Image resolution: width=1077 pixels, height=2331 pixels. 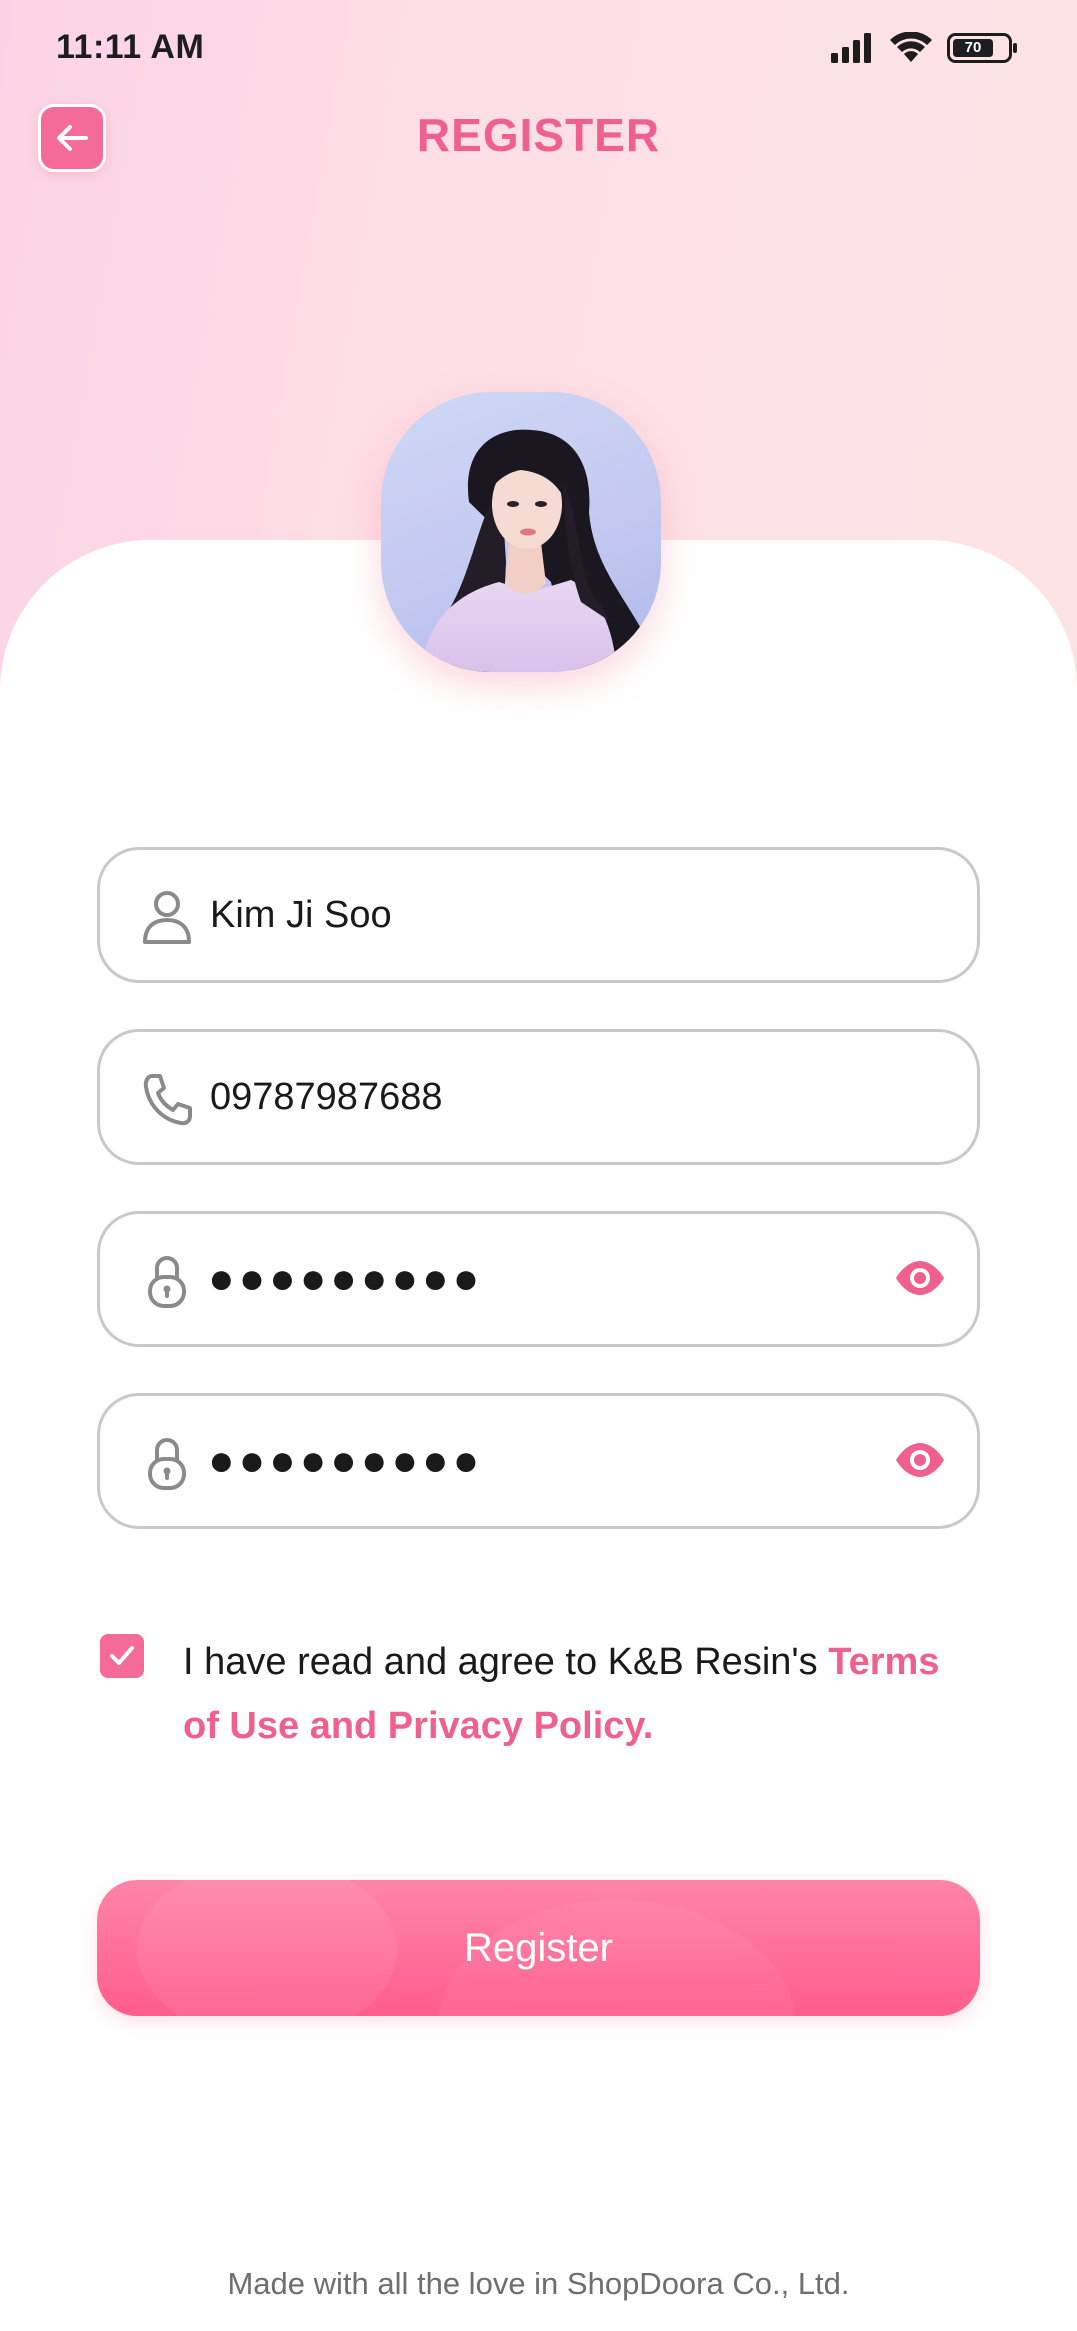 What do you see at coordinates (345, 1279) in the screenshot?
I see `password-input: ●●●●●●●●●` at bounding box center [345, 1279].